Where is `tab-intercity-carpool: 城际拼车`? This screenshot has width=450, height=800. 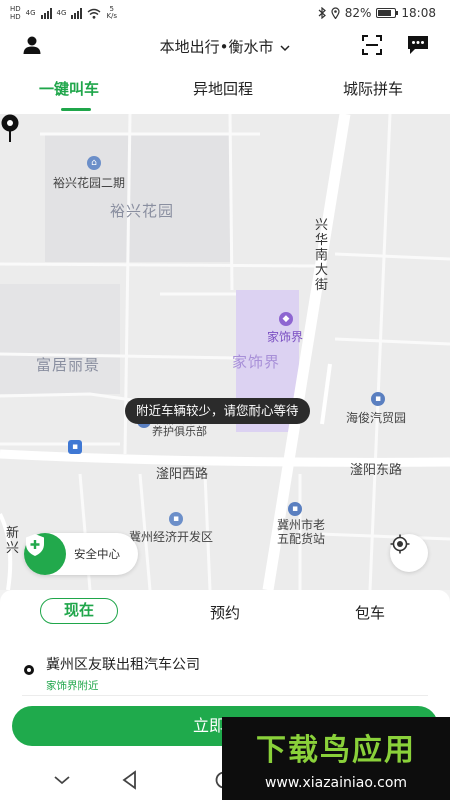
tab-intercity-carpool: 城际拼车 is located at coordinates (373, 88).